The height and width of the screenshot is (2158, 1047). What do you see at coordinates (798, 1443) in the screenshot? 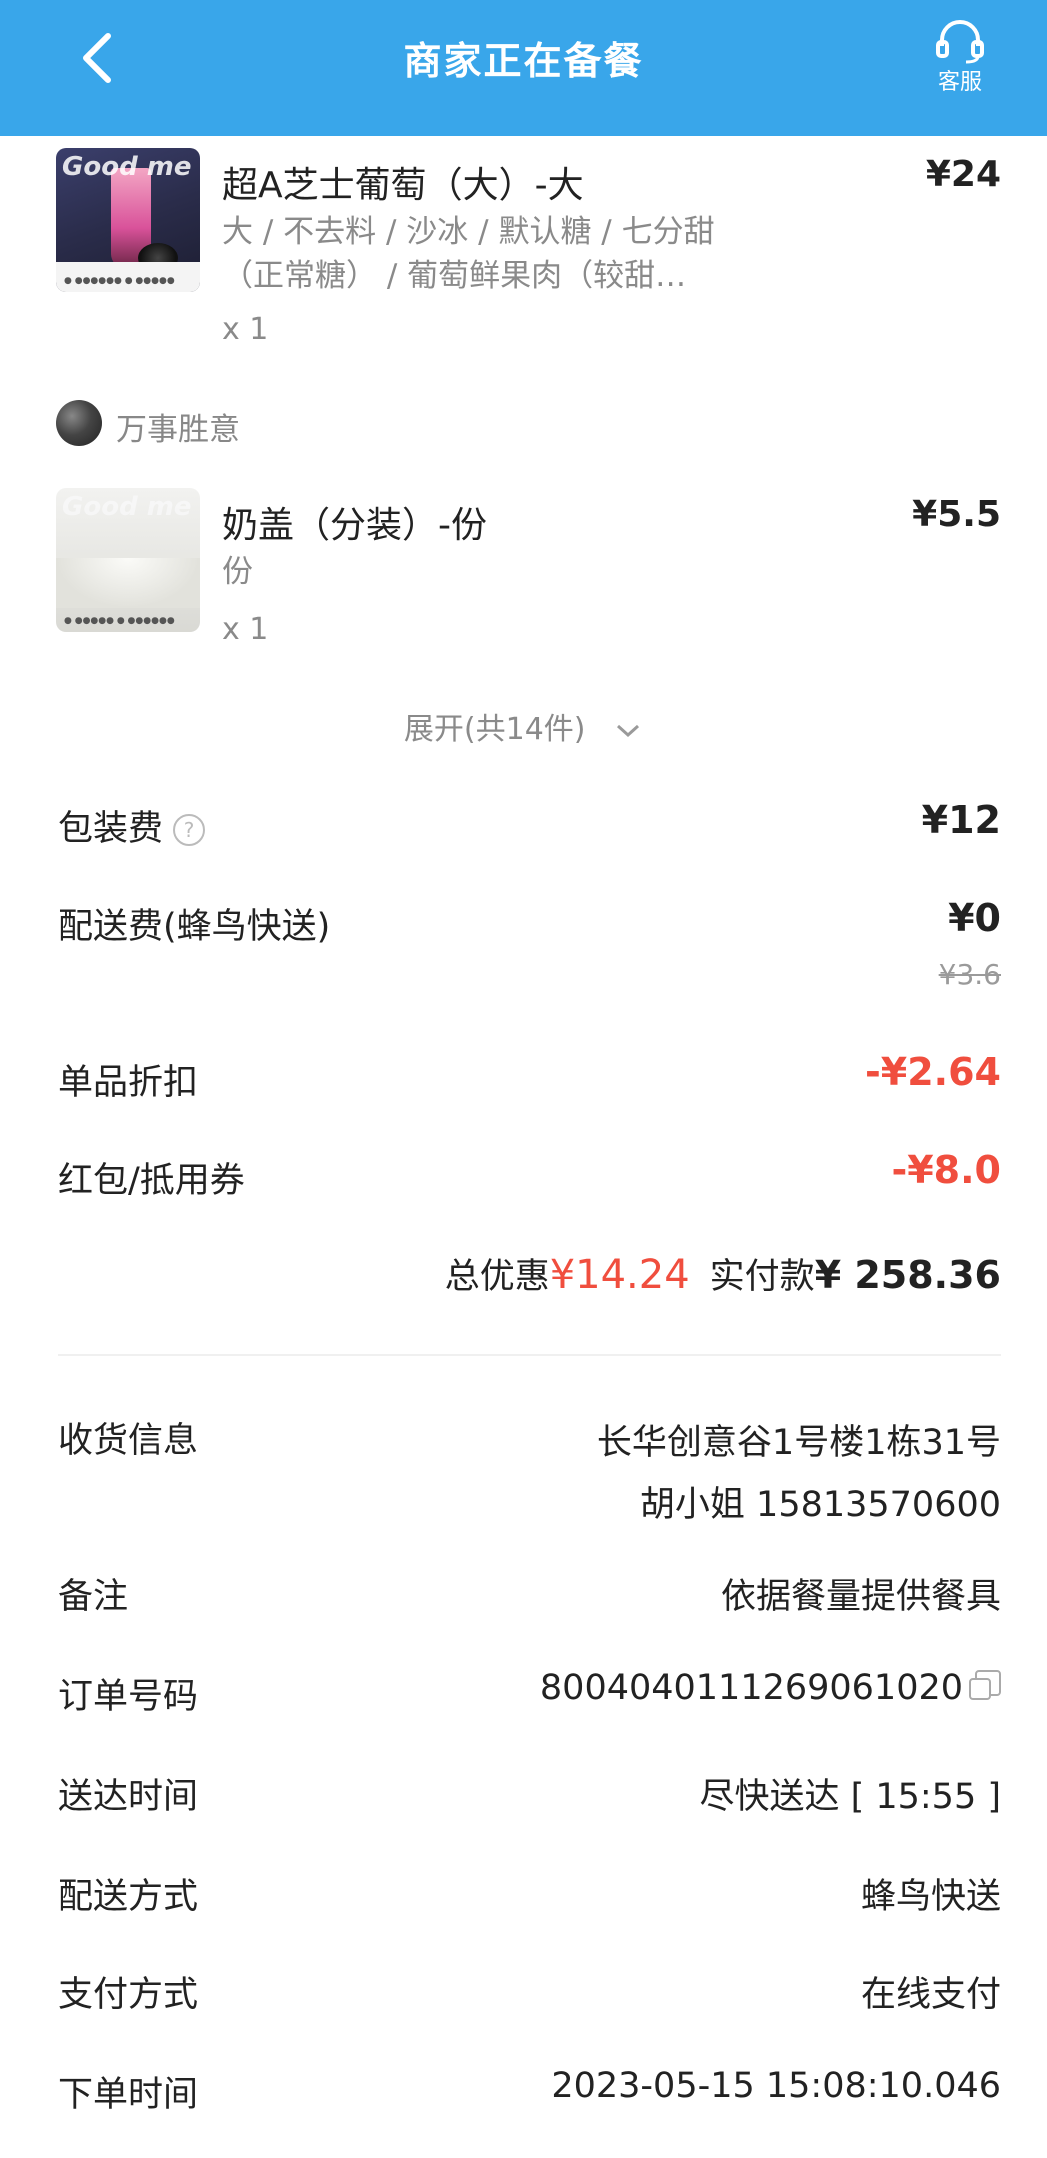
I see `address-line: 长华创意谷1号楼1栋31号` at bounding box center [798, 1443].